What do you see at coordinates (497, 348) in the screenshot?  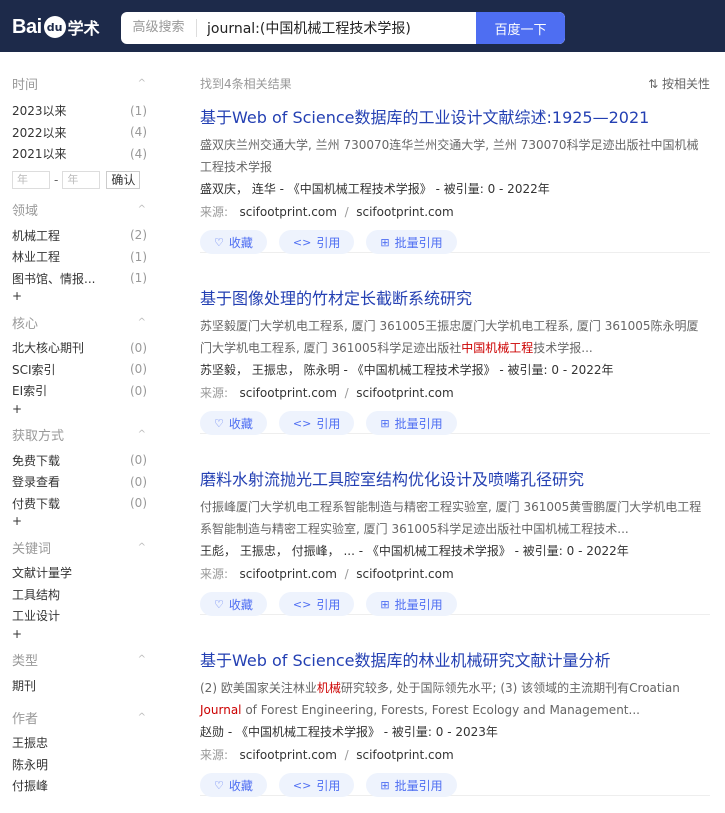 I see `abstract-highlight: 中国机械工程` at bounding box center [497, 348].